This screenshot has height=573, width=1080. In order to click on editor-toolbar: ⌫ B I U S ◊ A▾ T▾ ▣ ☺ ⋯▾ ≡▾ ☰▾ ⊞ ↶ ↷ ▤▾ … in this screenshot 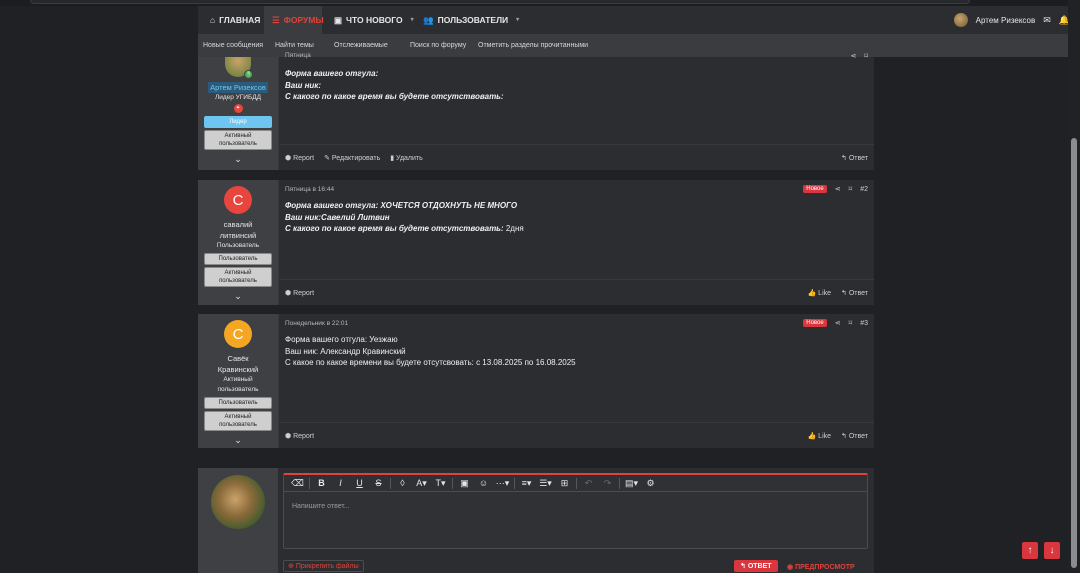, I will do `click(575, 483)`.